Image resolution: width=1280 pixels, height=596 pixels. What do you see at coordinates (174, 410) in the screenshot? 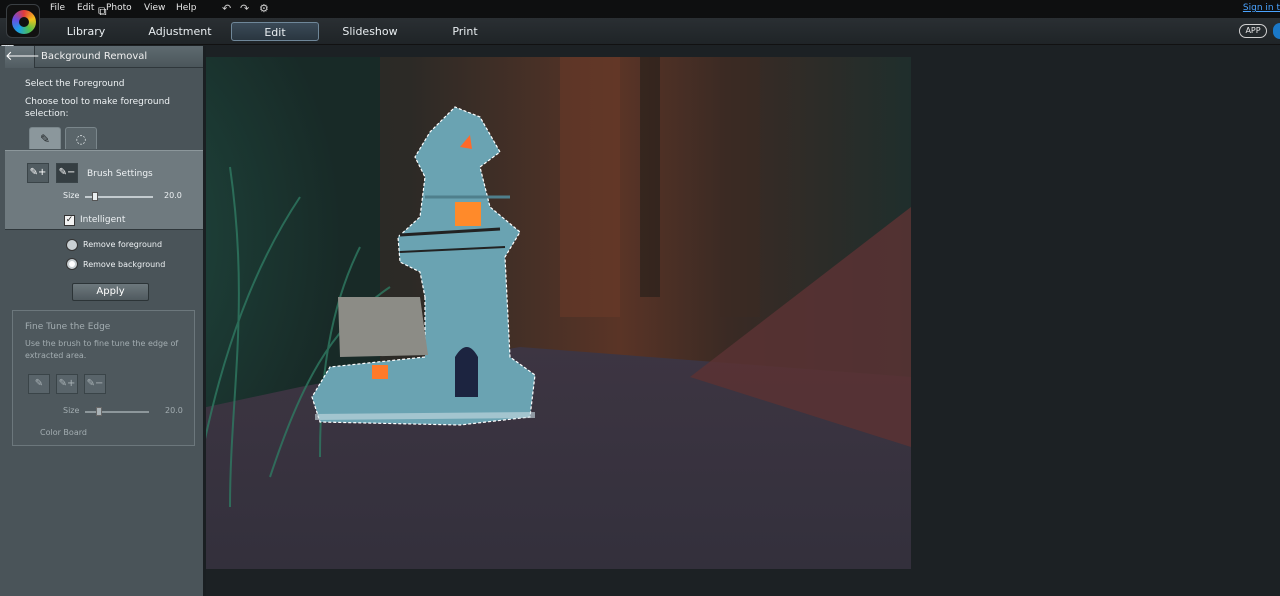
I see `fine-size-value: 20.0` at bounding box center [174, 410].